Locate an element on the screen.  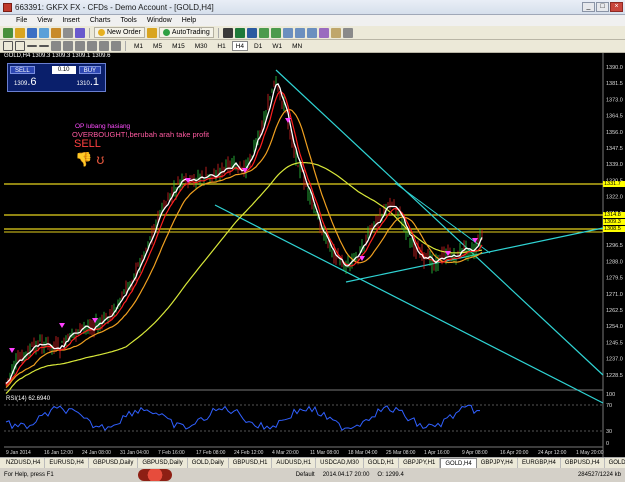
timeframe-h4: H4 is located at coordinates (239, 46).